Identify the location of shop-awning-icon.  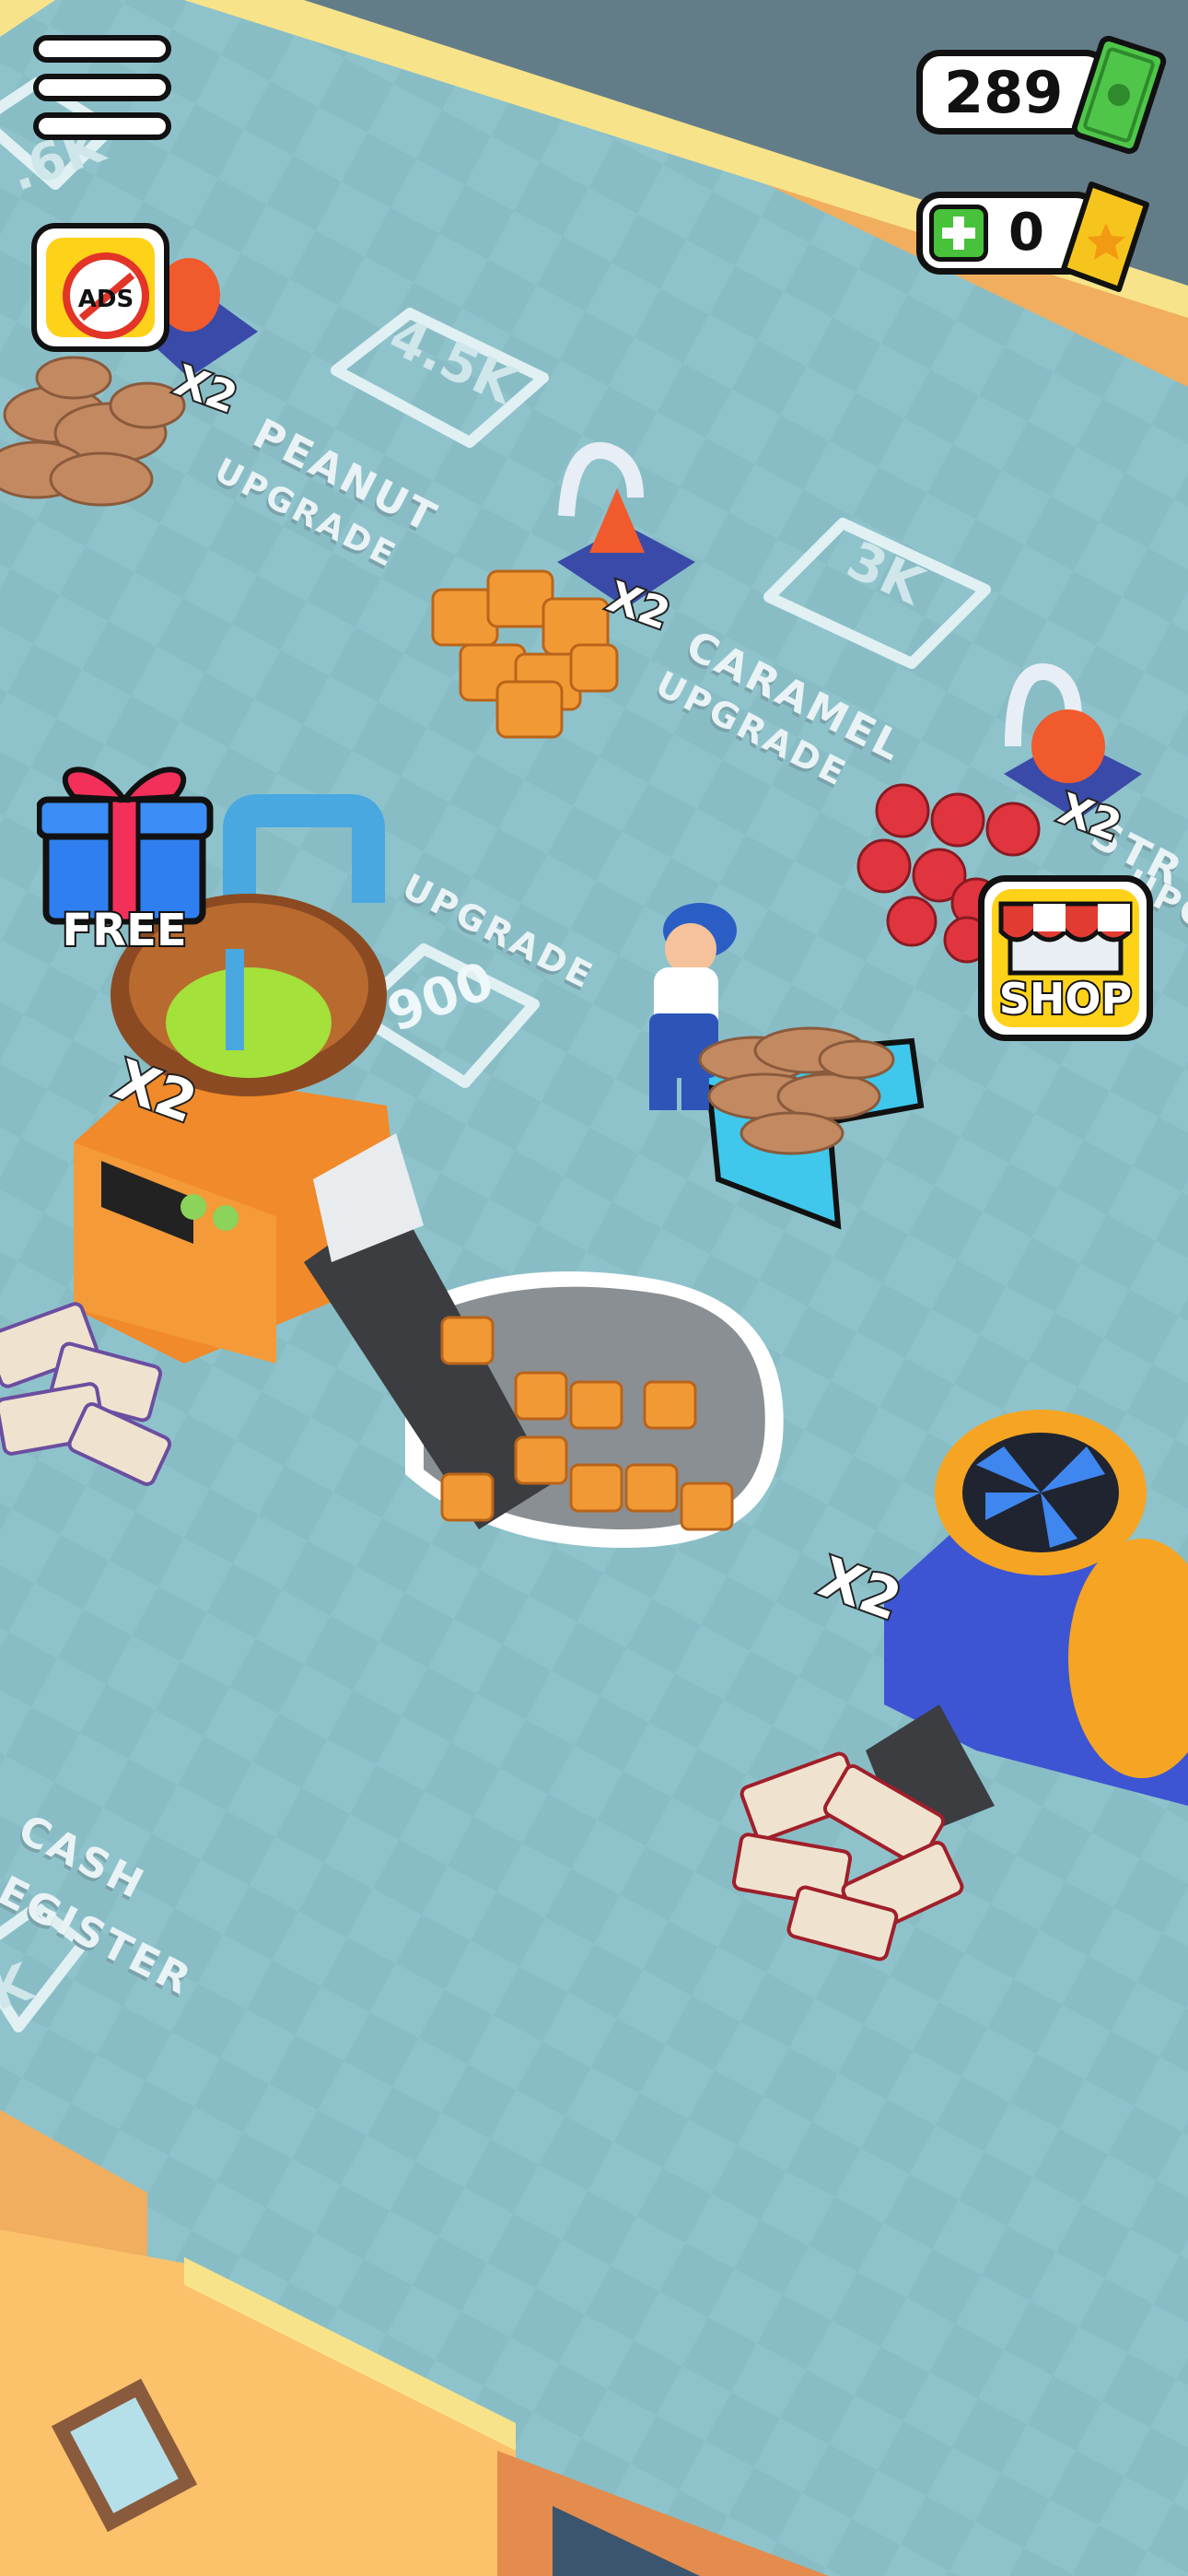
(1065, 938).